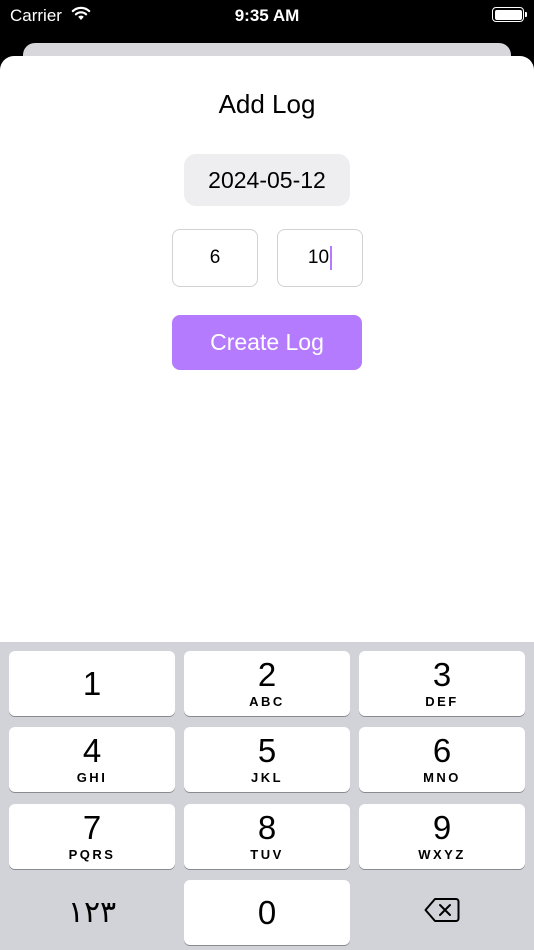  I want to click on key-1: 1, so click(92, 683).